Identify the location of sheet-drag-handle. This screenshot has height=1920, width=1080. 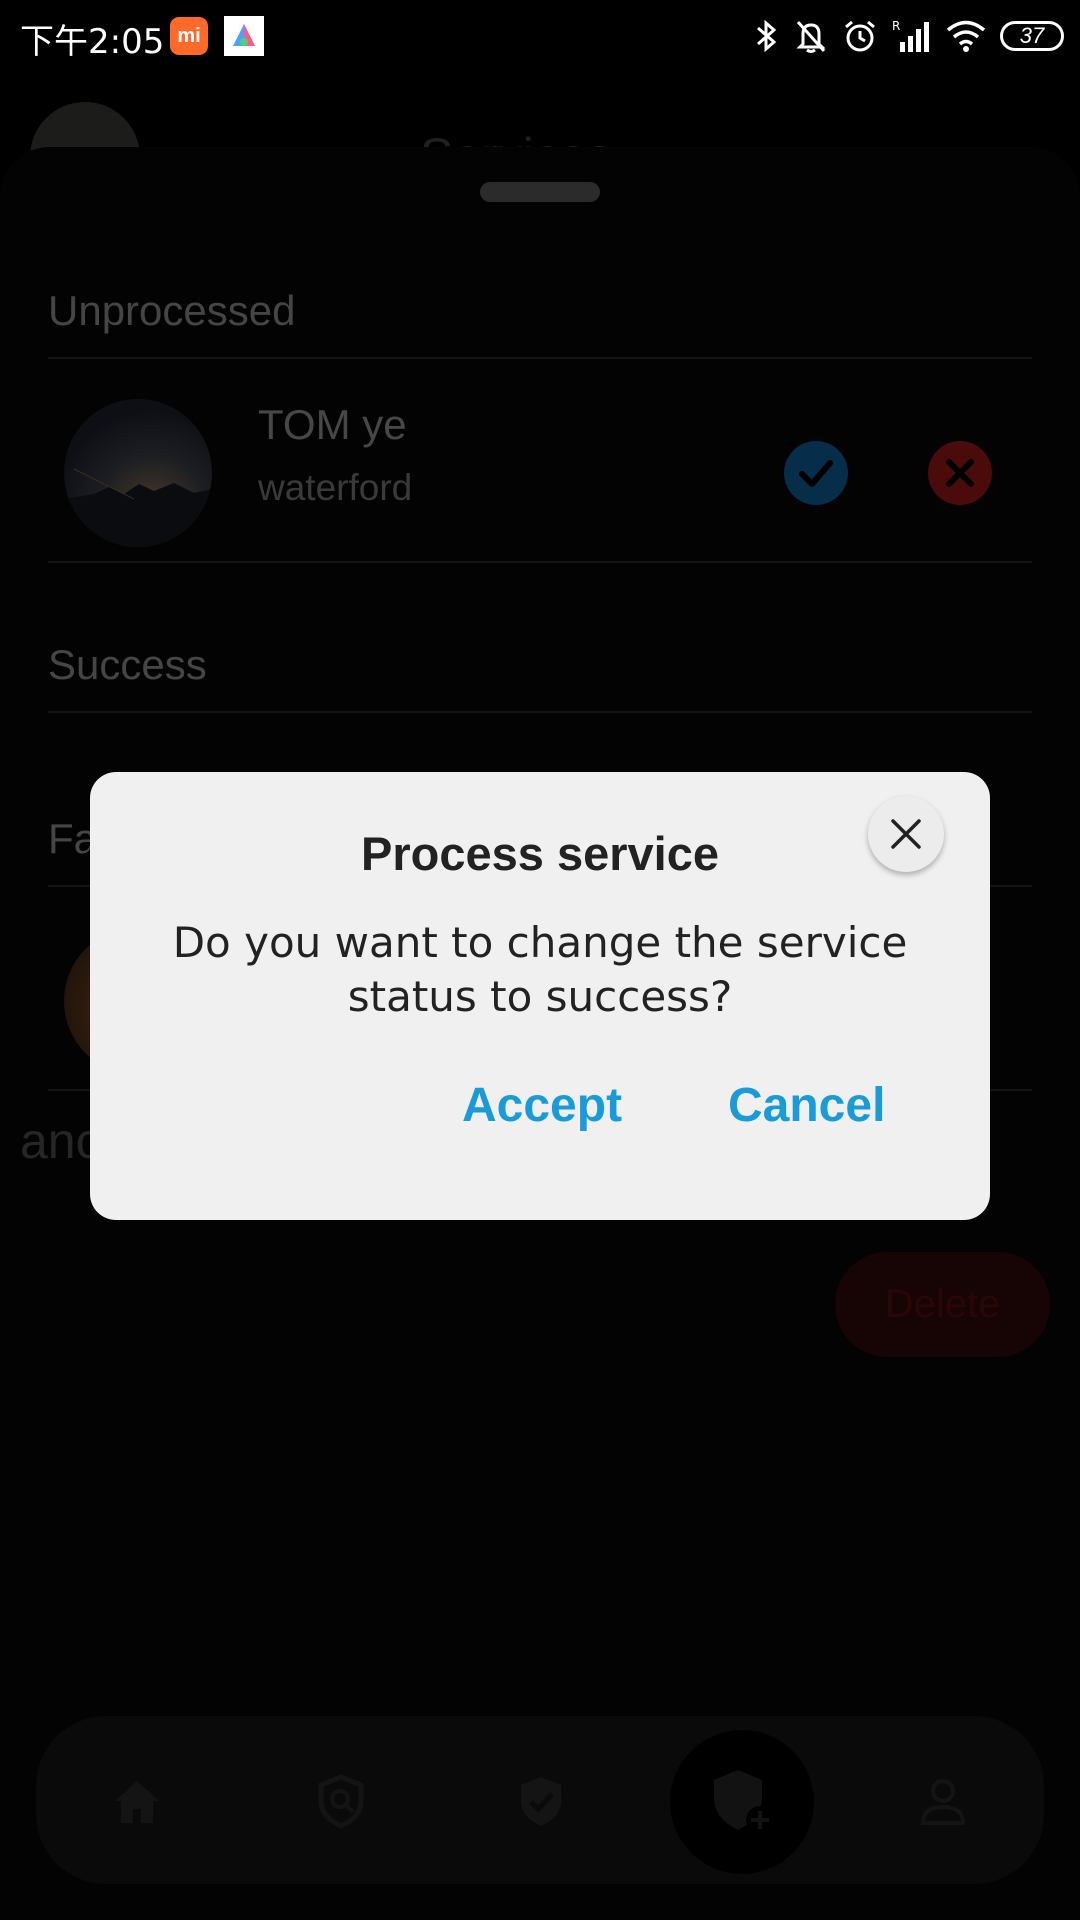
(540, 192).